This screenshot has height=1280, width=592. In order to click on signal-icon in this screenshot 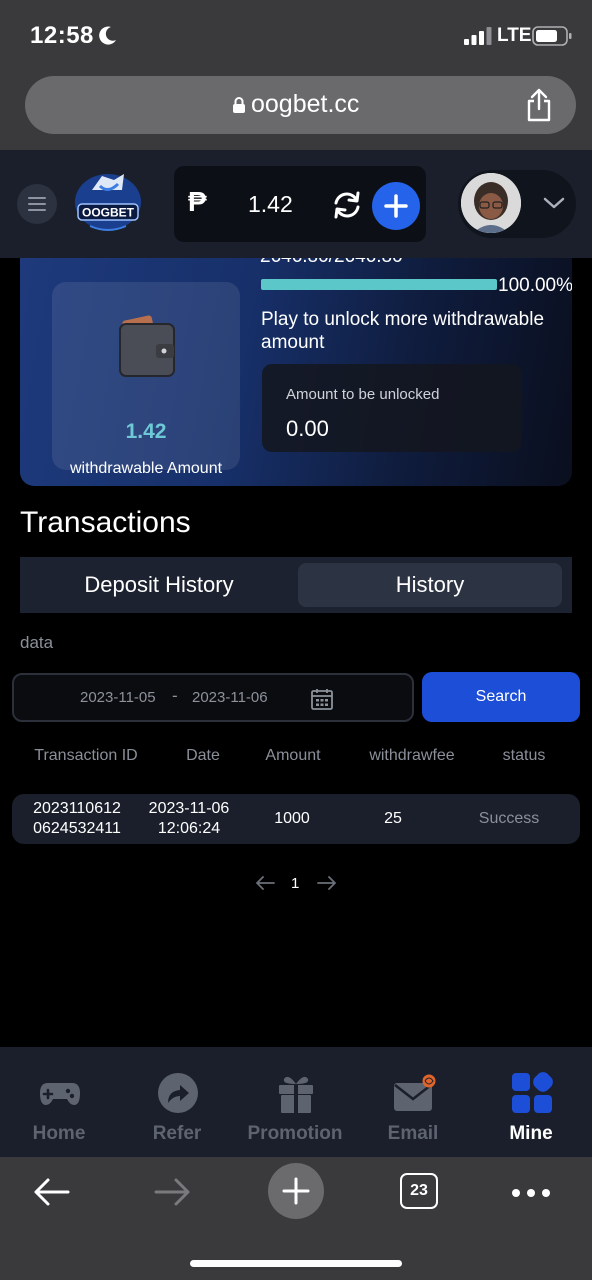, I will do `click(478, 36)`.